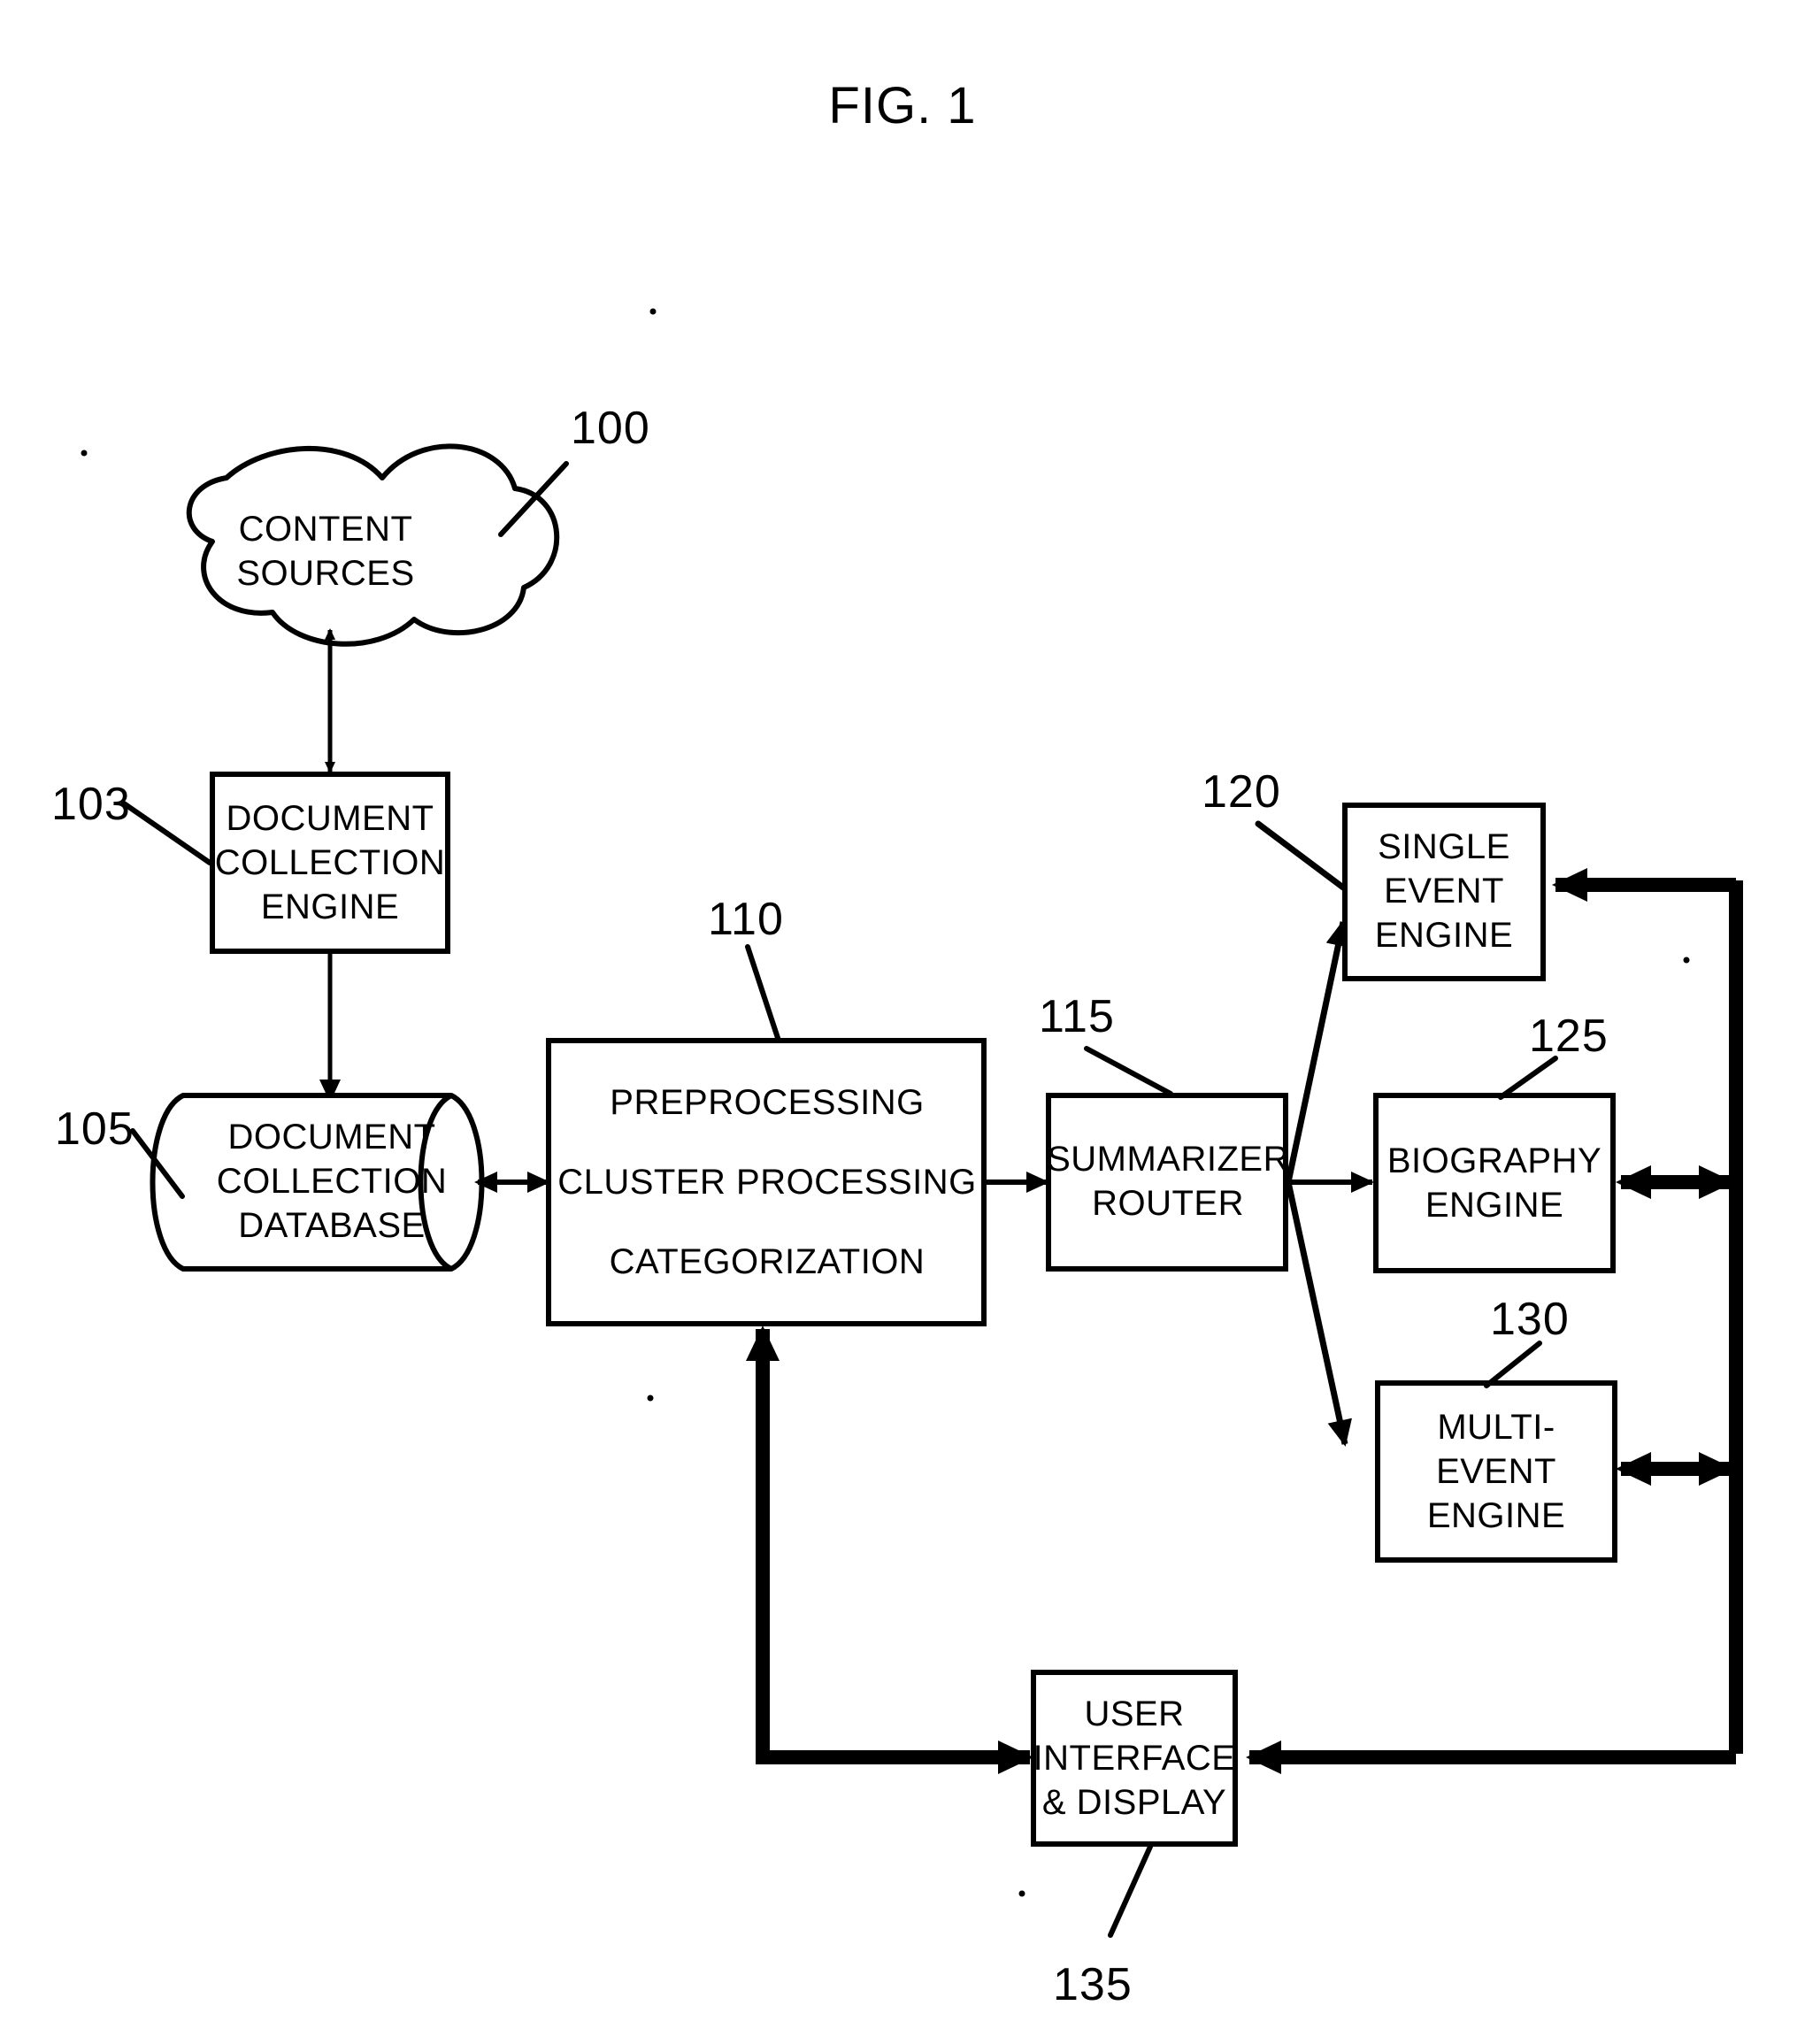 This screenshot has width=1805, height=2044. What do you see at coordinates (1077, 1017) in the screenshot?
I see `reference-numeral-115: 115` at bounding box center [1077, 1017].